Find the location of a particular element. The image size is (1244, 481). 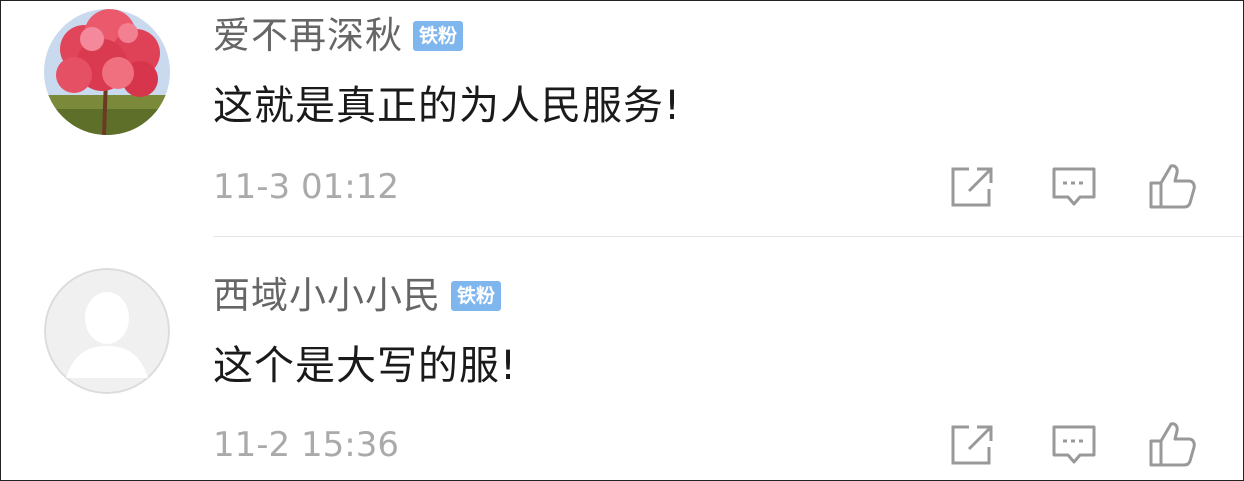

default-avatar-image is located at coordinates (107, 331).